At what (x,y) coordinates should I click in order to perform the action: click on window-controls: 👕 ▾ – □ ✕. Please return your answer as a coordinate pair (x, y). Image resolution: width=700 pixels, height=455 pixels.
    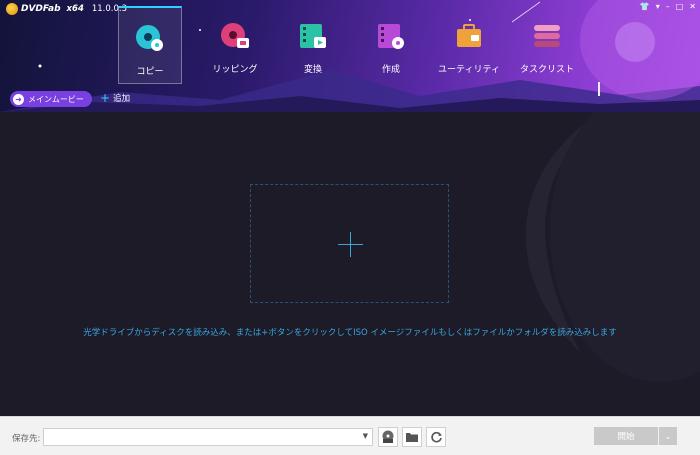
    Looking at the image, I should click on (668, 6).